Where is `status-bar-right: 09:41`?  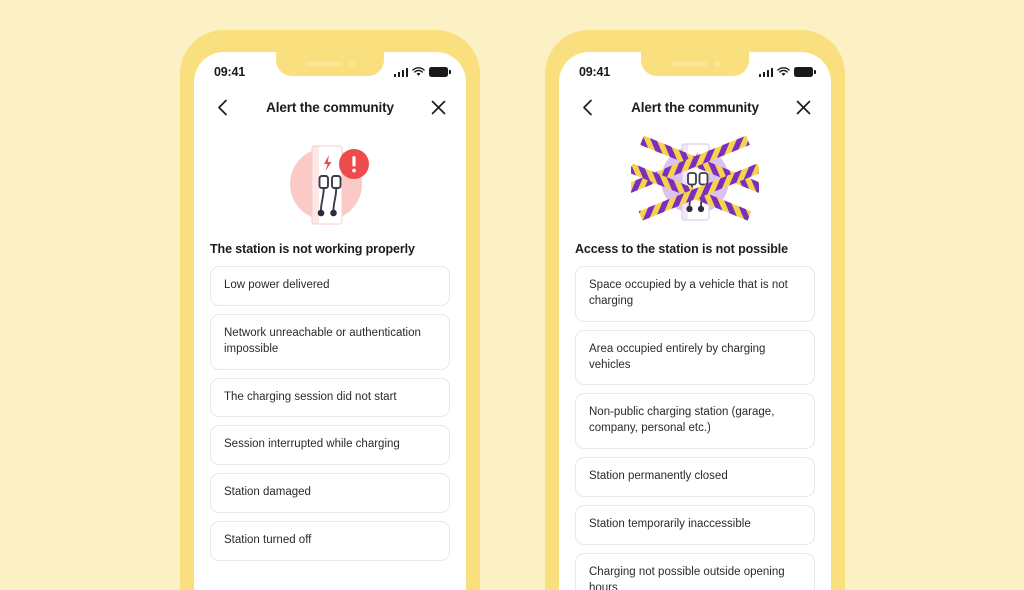
status-bar-right: 09:41 is located at coordinates (695, 69).